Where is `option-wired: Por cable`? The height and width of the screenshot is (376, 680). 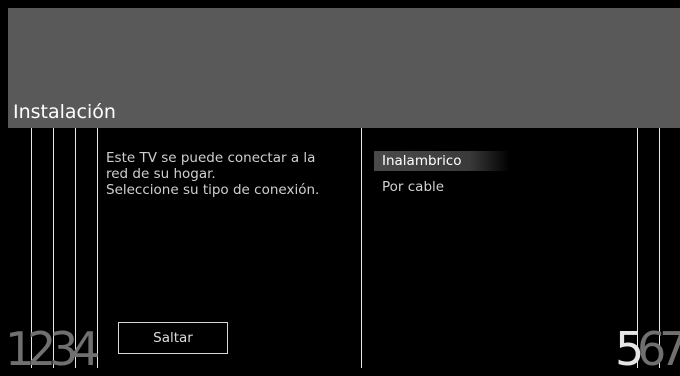
option-wired: Por cable is located at coordinates (442, 187).